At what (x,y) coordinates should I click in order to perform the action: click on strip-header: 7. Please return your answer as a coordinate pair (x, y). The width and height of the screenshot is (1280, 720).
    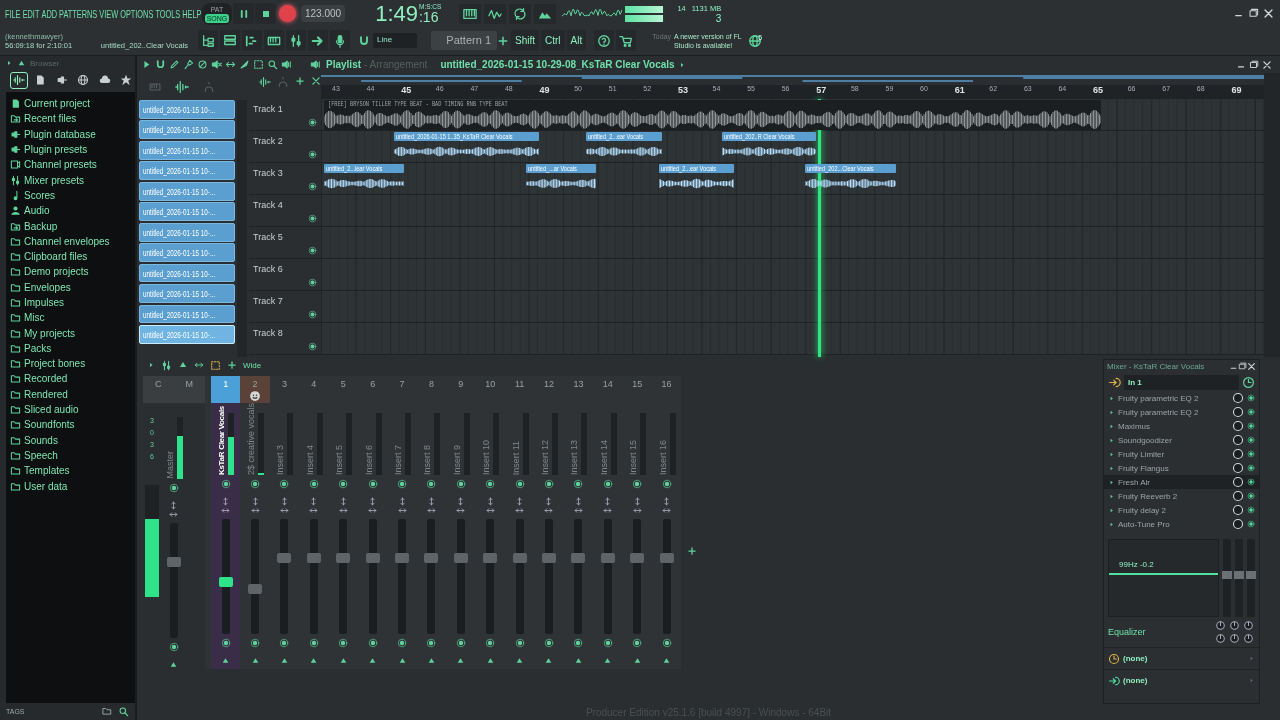
    Looking at the image, I should click on (402, 389).